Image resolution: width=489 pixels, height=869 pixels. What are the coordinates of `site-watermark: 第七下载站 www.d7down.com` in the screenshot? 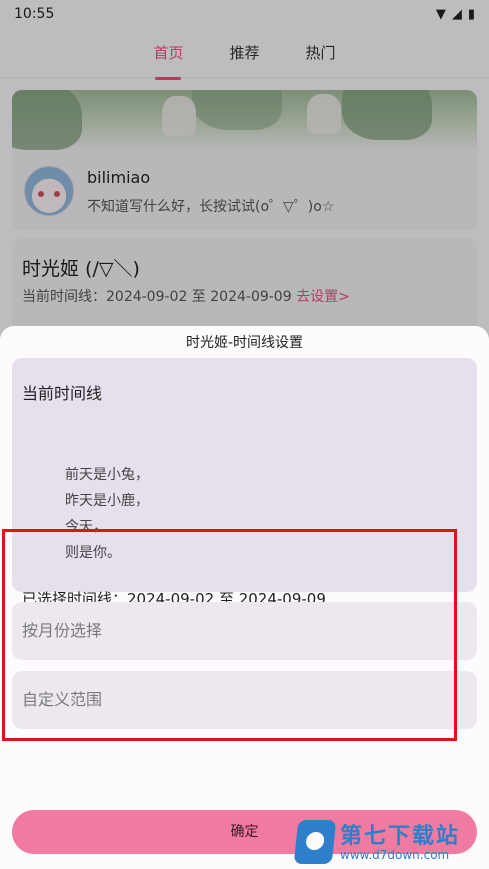 It's located at (389, 842).